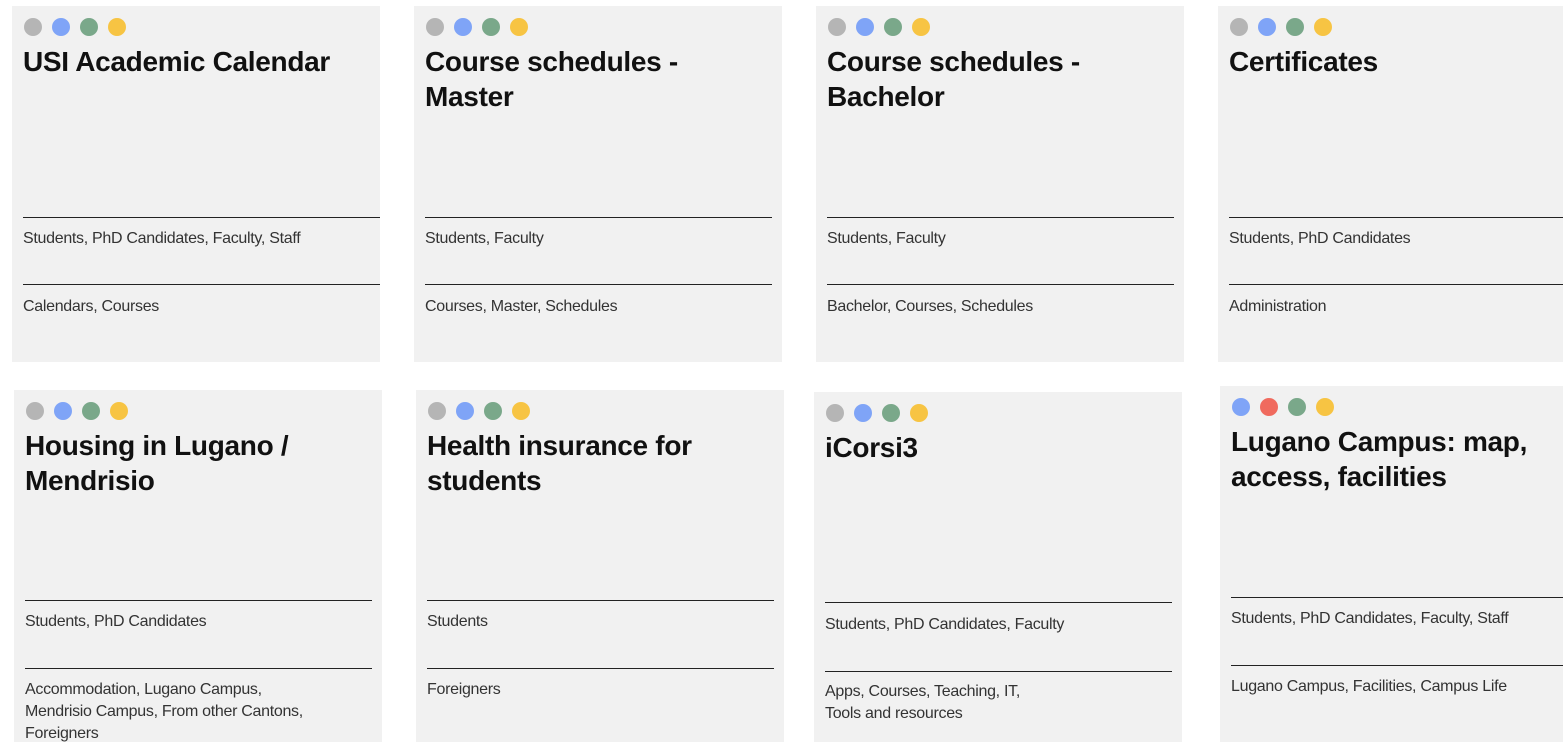  What do you see at coordinates (997, 79) in the screenshot?
I see `card-title: Course schedules - Bachelor` at bounding box center [997, 79].